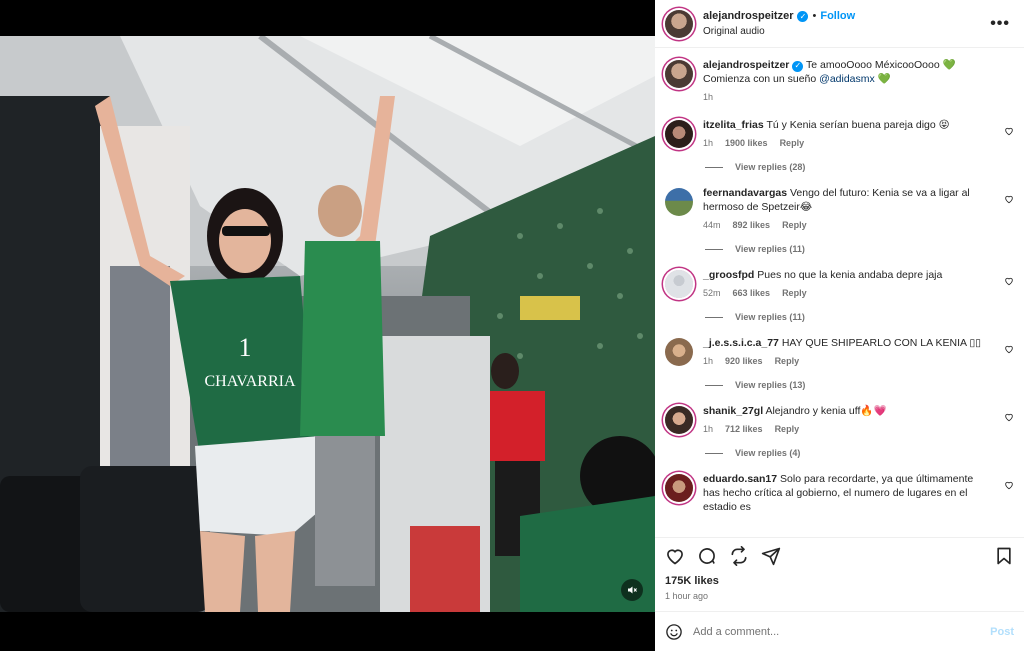 This screenshot has height=651, width=1024. What do you see at coordinates (839, 555) in the screenshot?
I see `post-actions-bar` at bounding box center [839, 555].